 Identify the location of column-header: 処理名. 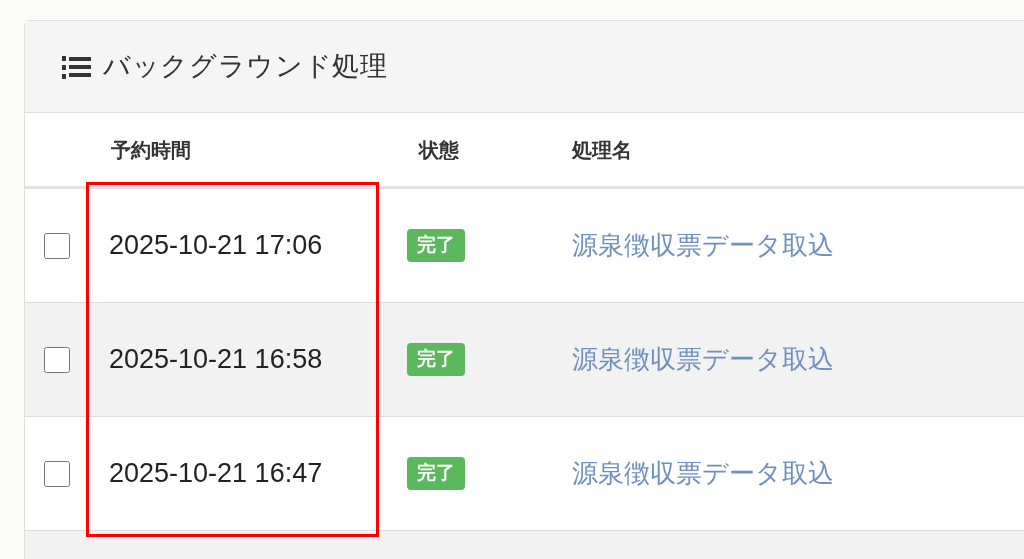
(602, 149).